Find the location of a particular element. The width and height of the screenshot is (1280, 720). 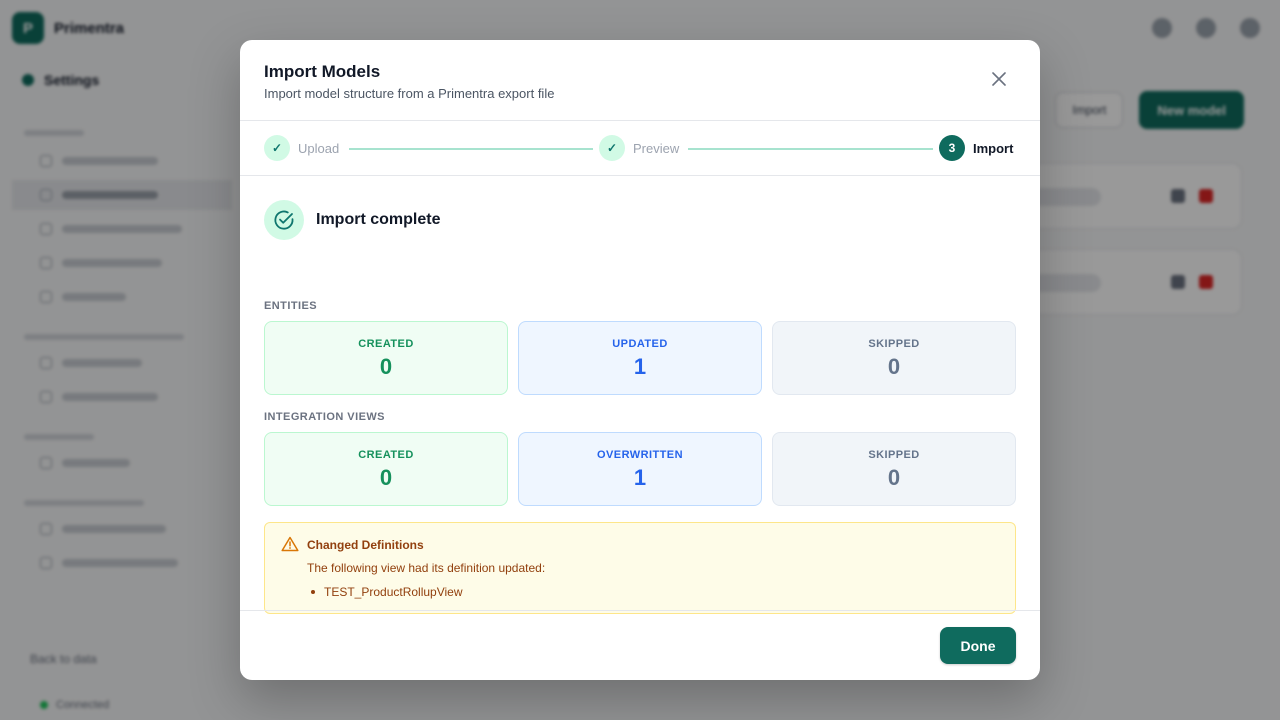

entities-created-card: CREATED 0 is located at coordinates (386, 358).